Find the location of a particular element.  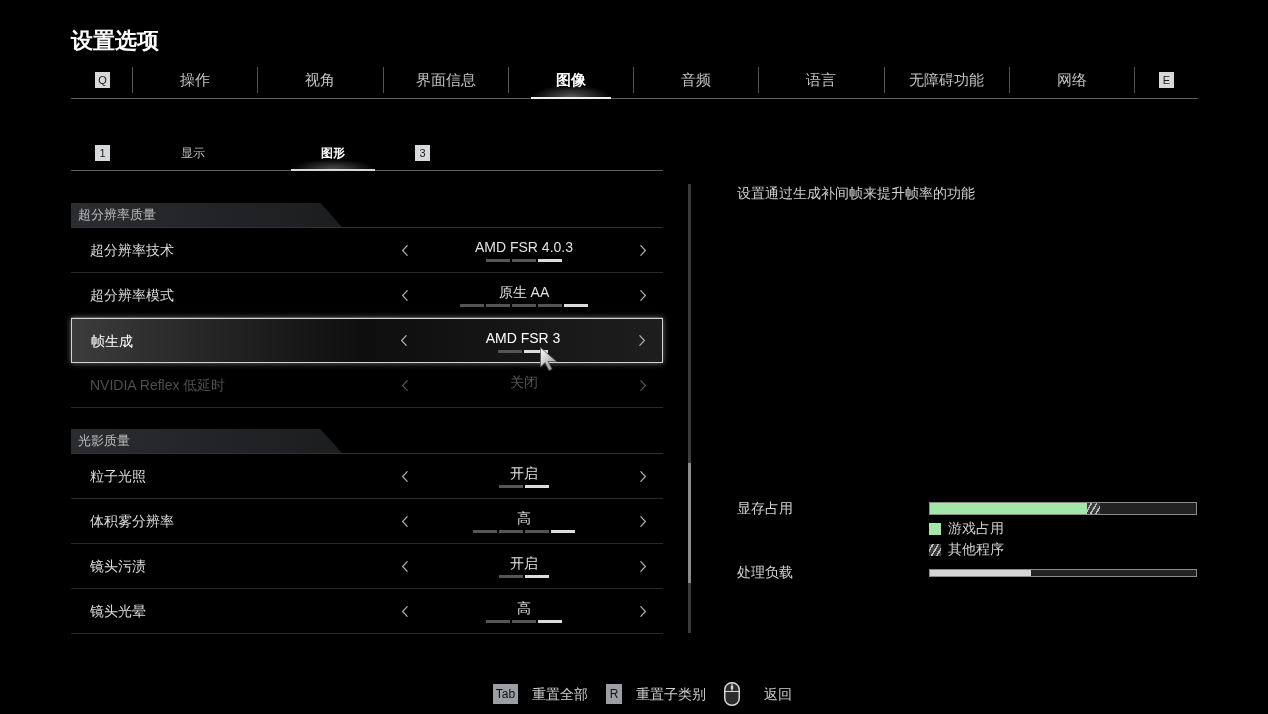

scrollbar is located at coordinates (689, 408).